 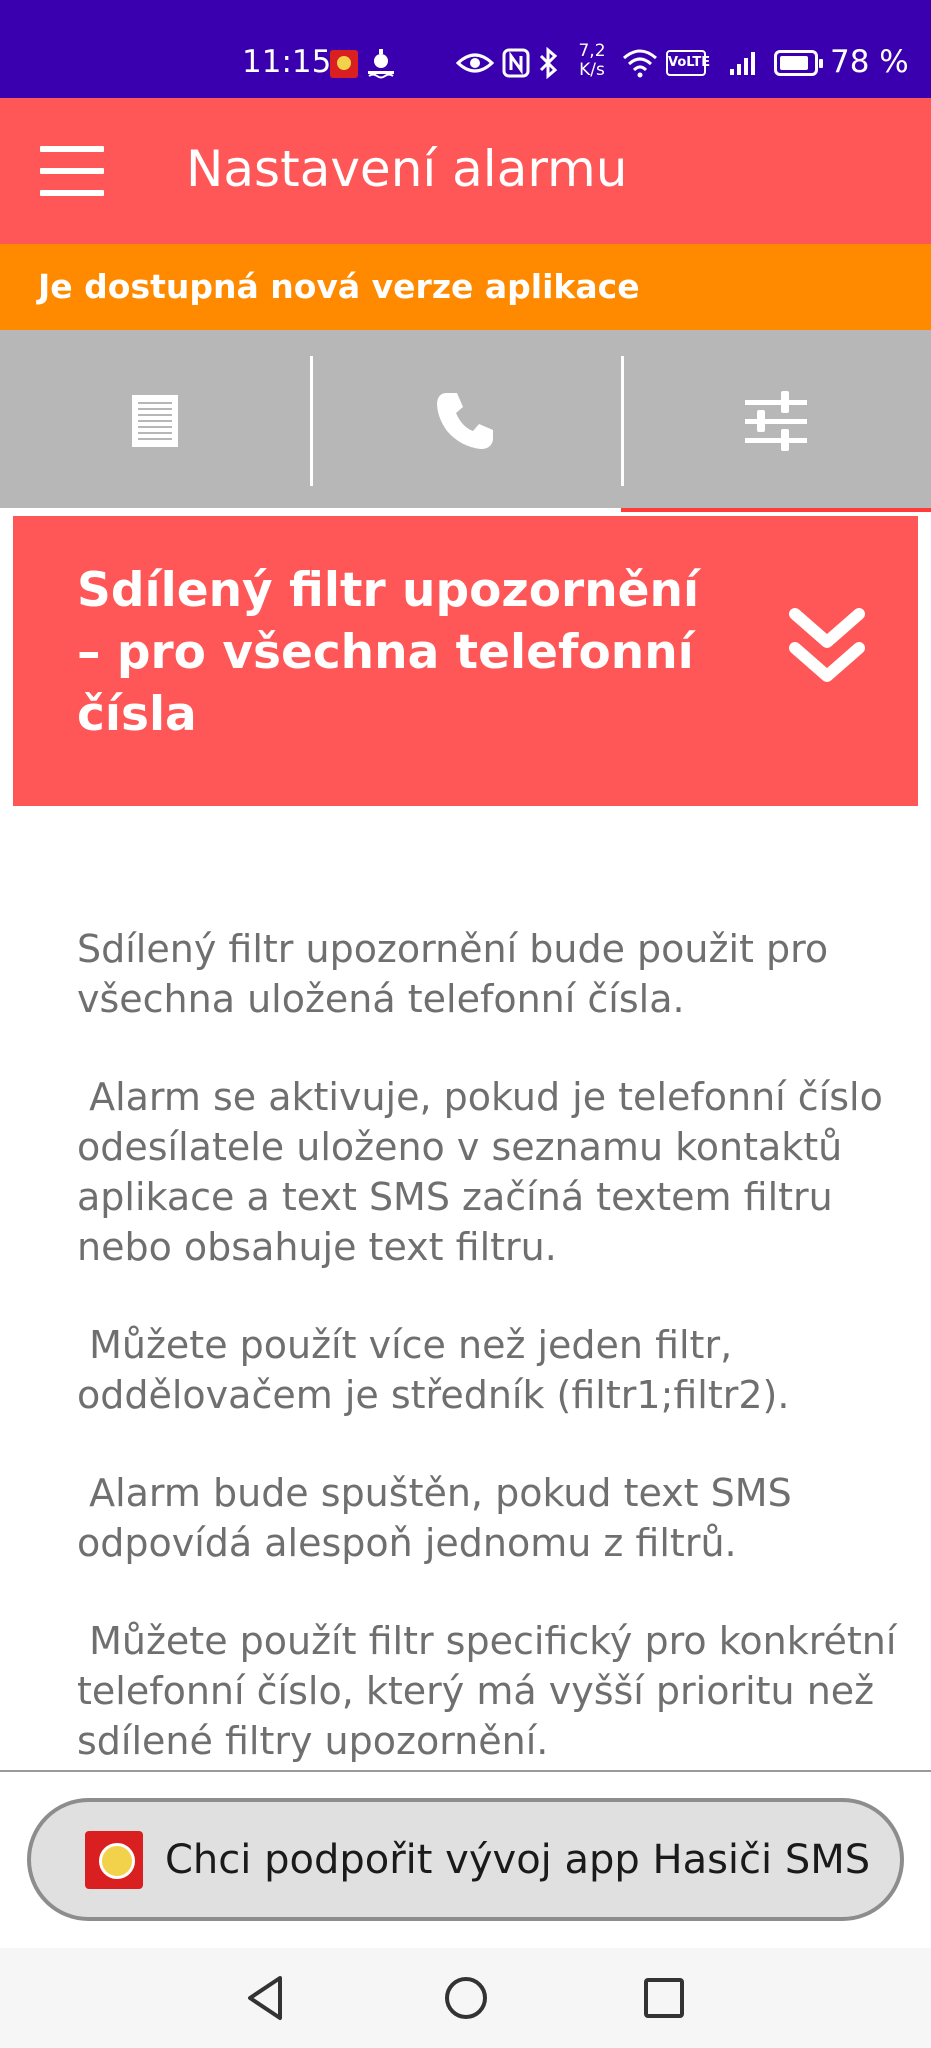 I want to click on network-speed: 7,2 K/s, so click(x=592, y=61).